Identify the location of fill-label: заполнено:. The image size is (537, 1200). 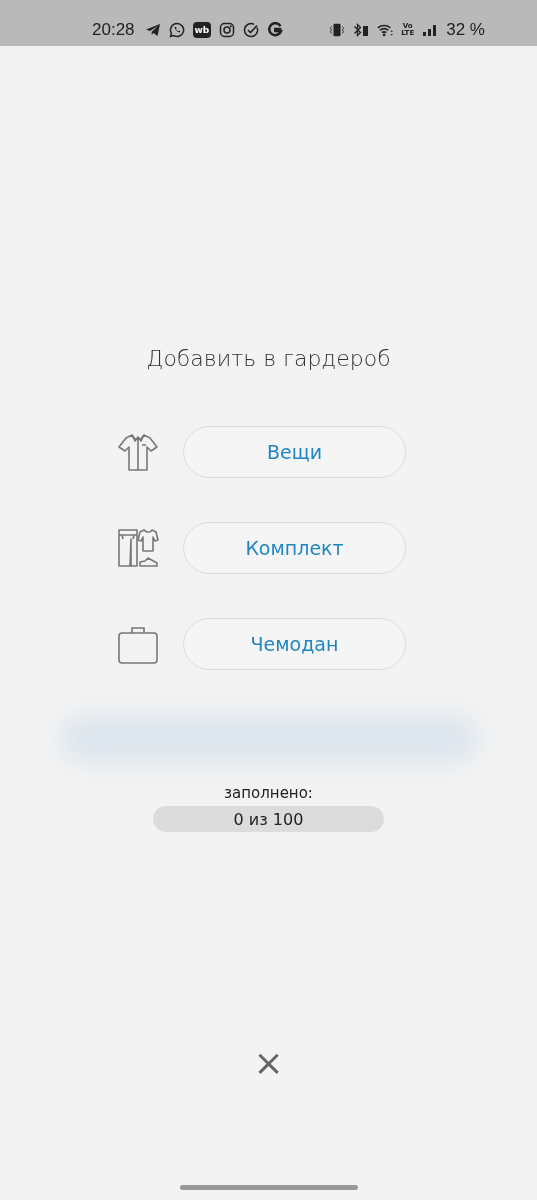
(268, 793).